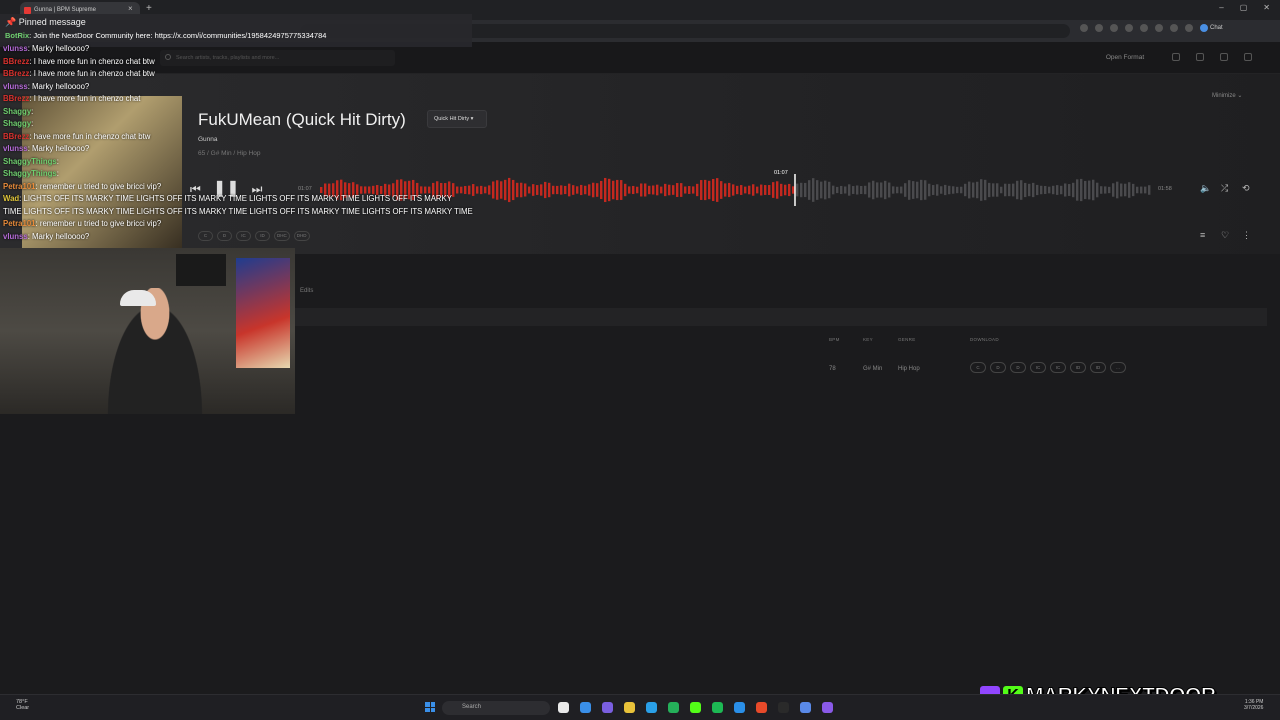 This screenshot has height=720, width=1280. Describe the element at coordinates (306, 291) in the screenshot. I see `tab-edits: Edits` at that location.